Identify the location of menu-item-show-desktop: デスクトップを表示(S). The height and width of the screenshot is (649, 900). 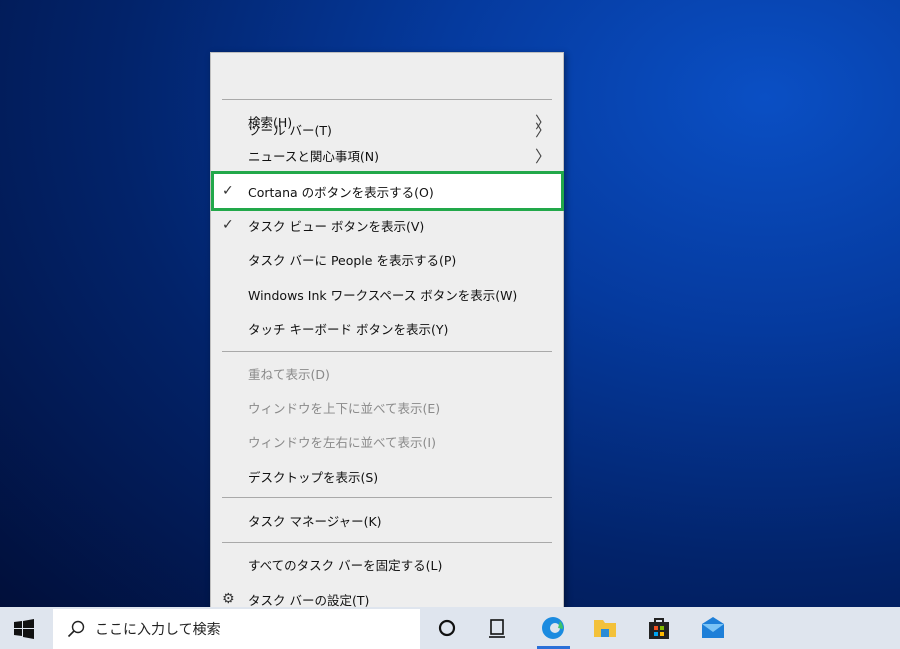
(387, 476).